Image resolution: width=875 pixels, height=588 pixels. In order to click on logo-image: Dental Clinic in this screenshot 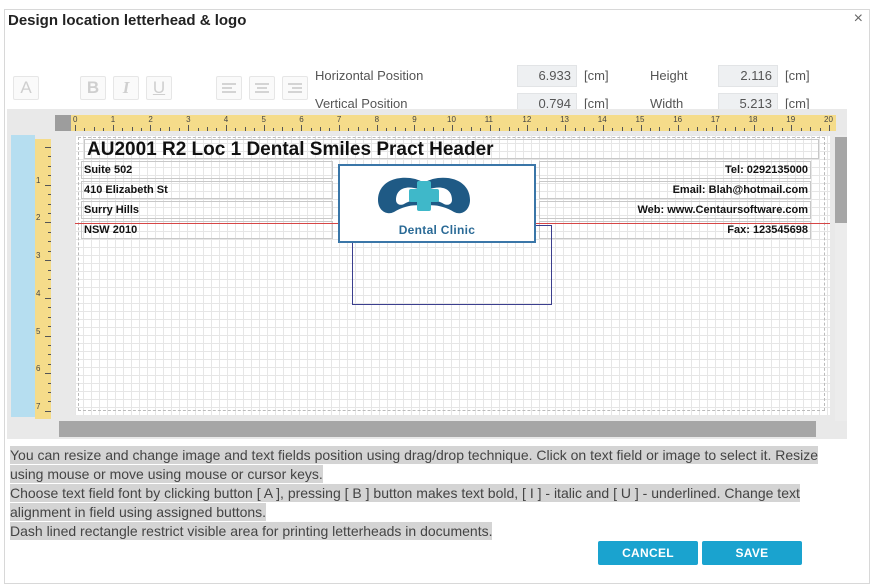, I will do `click(437, 203)`.